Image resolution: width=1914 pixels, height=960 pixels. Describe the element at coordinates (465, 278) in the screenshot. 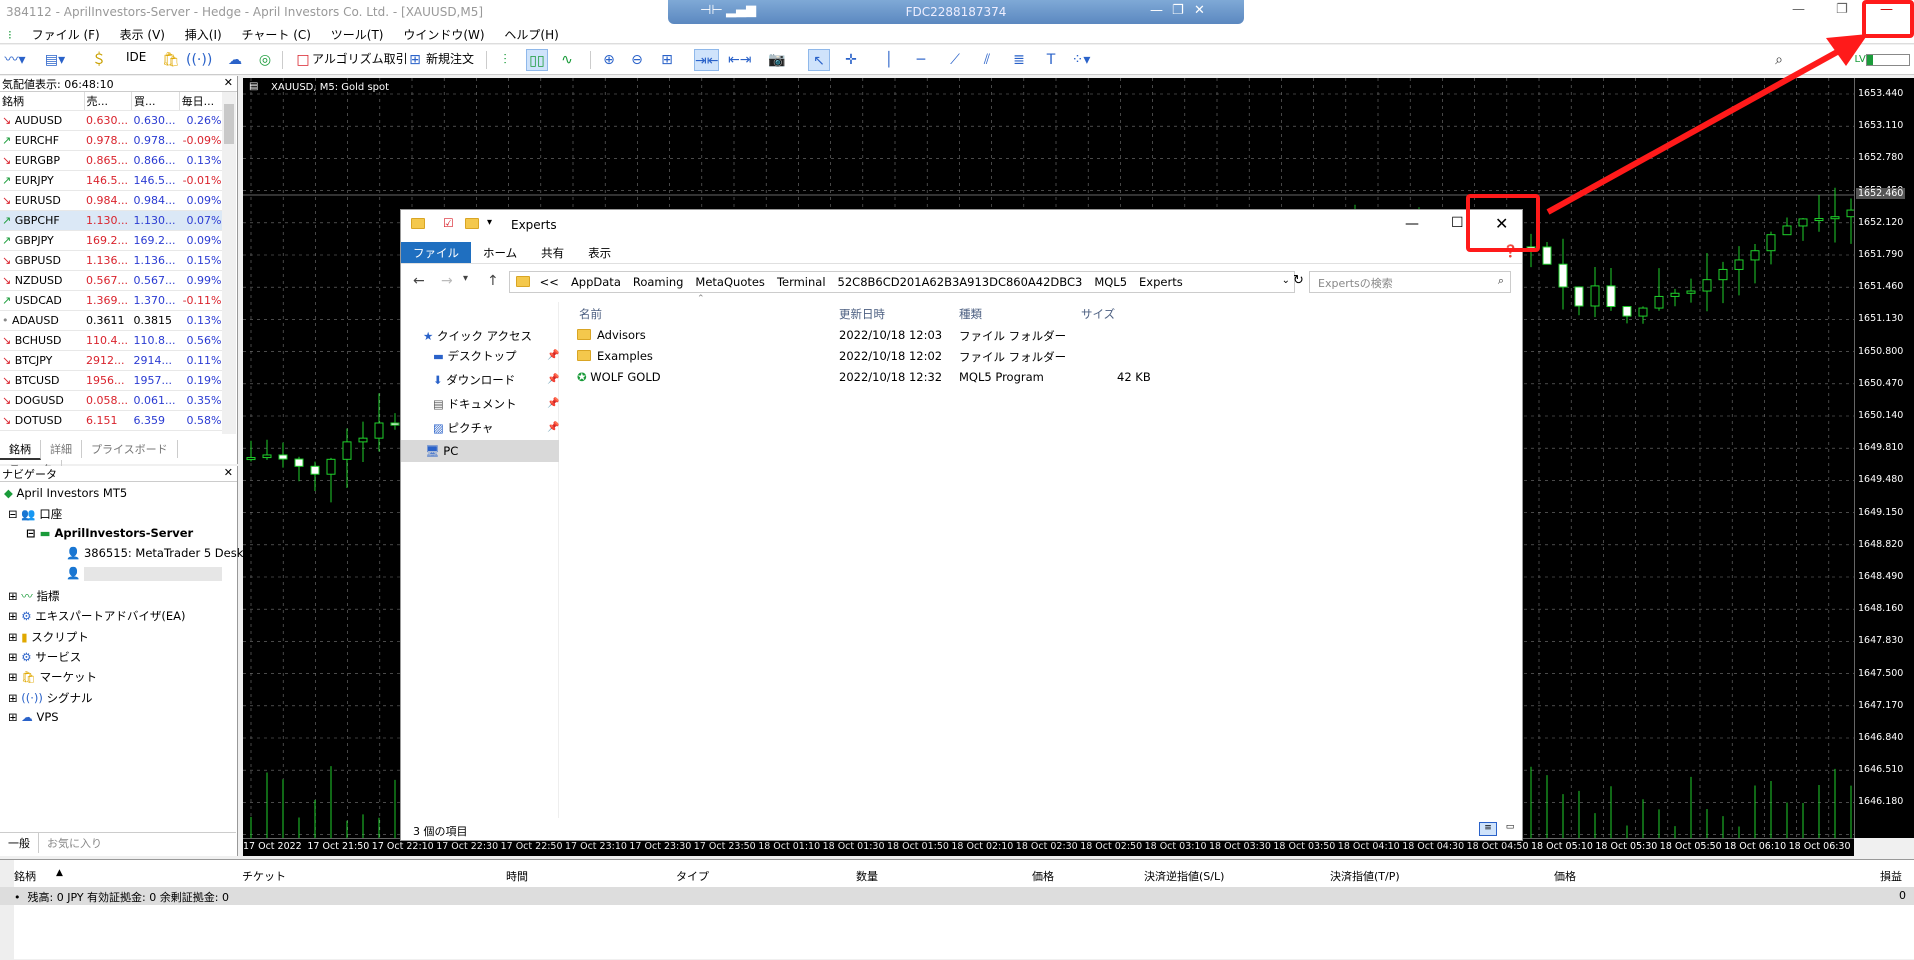

I see `recent-icon: ▾` at that location.